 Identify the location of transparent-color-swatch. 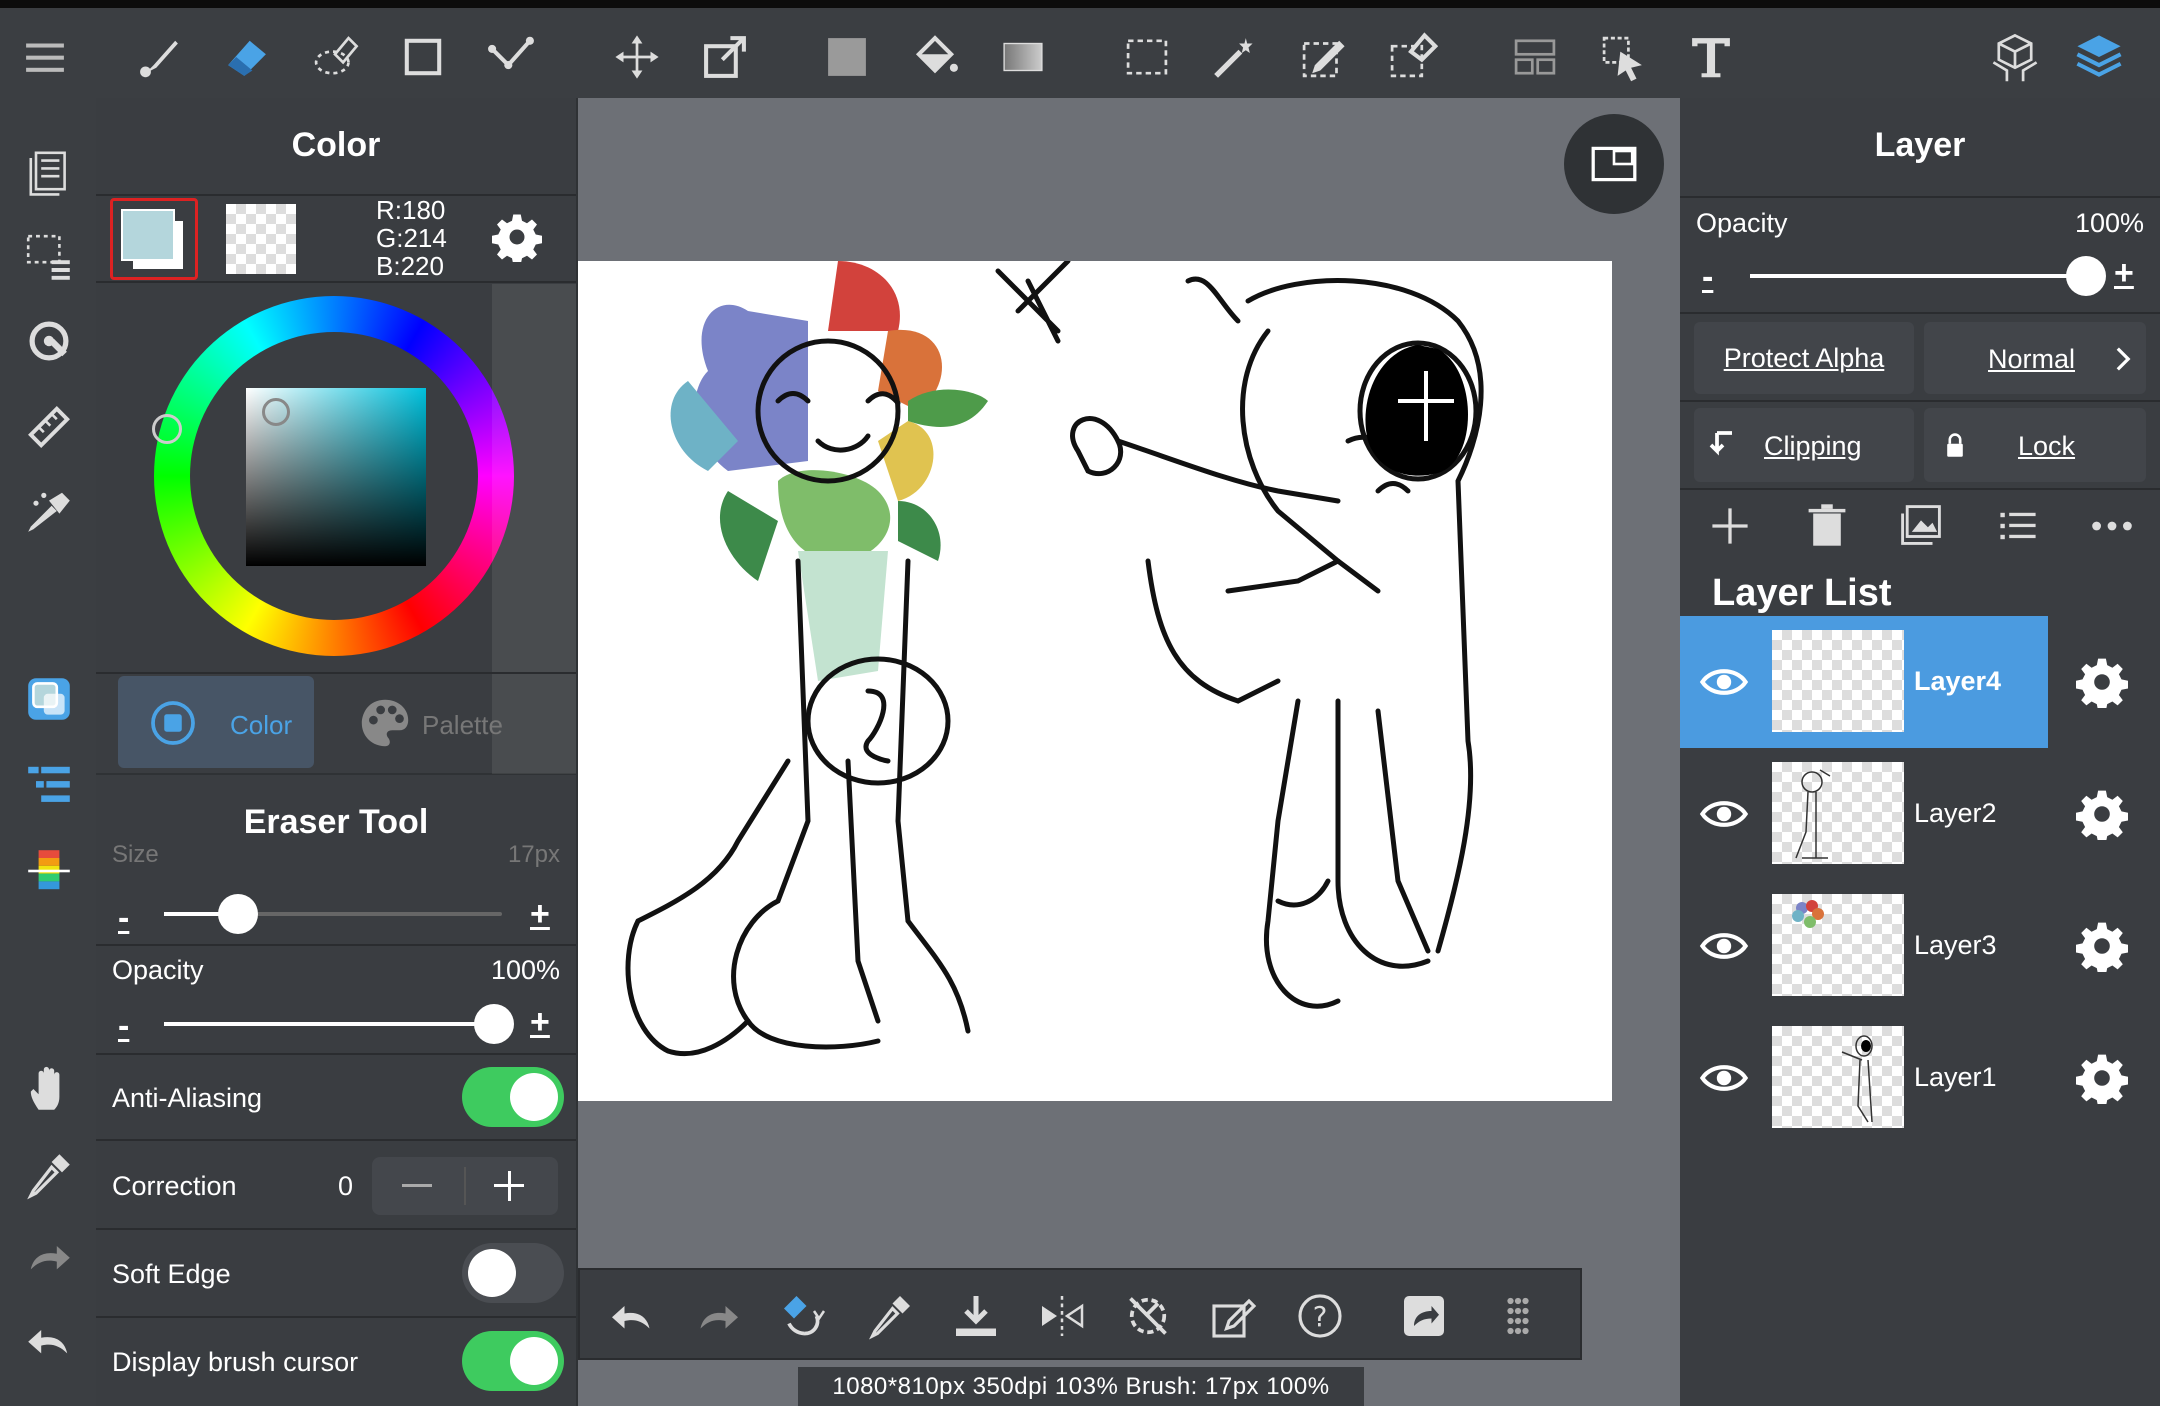
(261, 239).